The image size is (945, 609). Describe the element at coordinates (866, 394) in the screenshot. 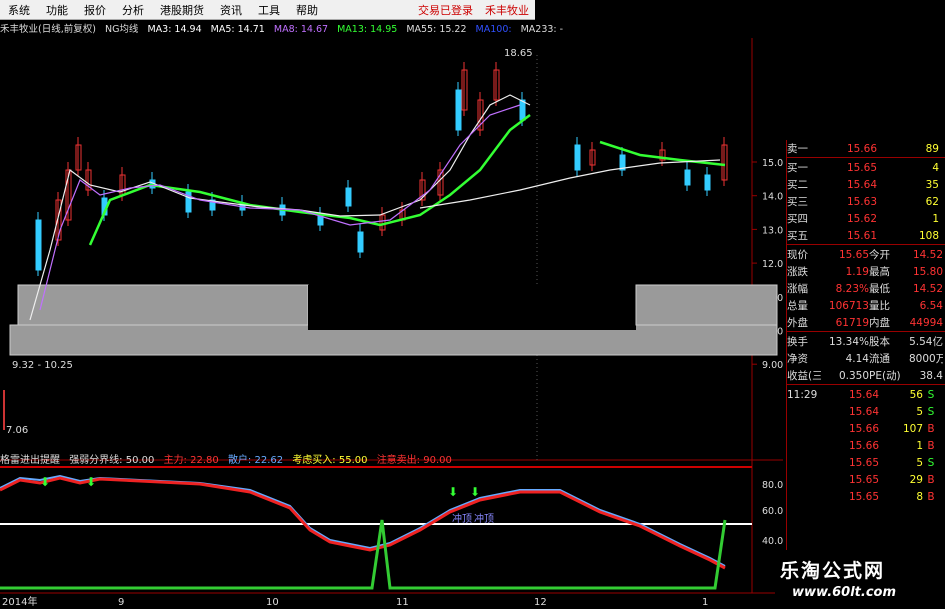

I see `tick-row: 11:29 15.64 56 S` at that location.